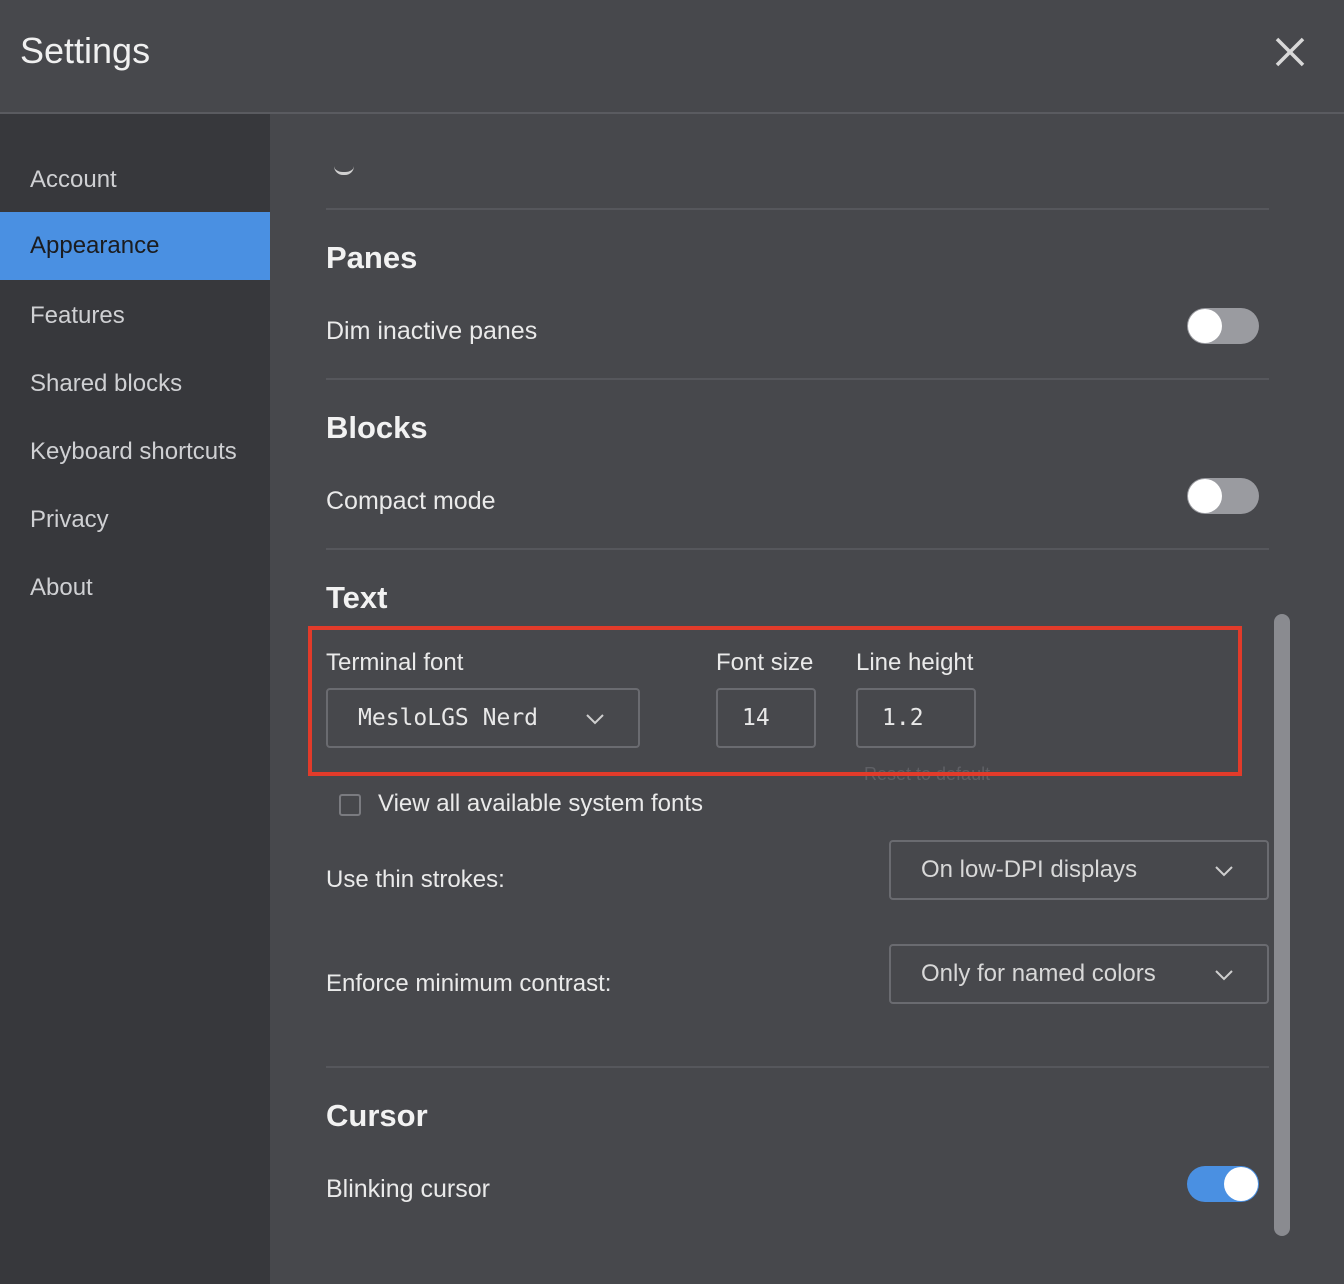 The image size is (1344, 1284). What do you see at coordinates (432, 331) in the screenshot?
I see `dim-inactive-panes-label: Dim inactive panes` at bounding box center [432, 331].